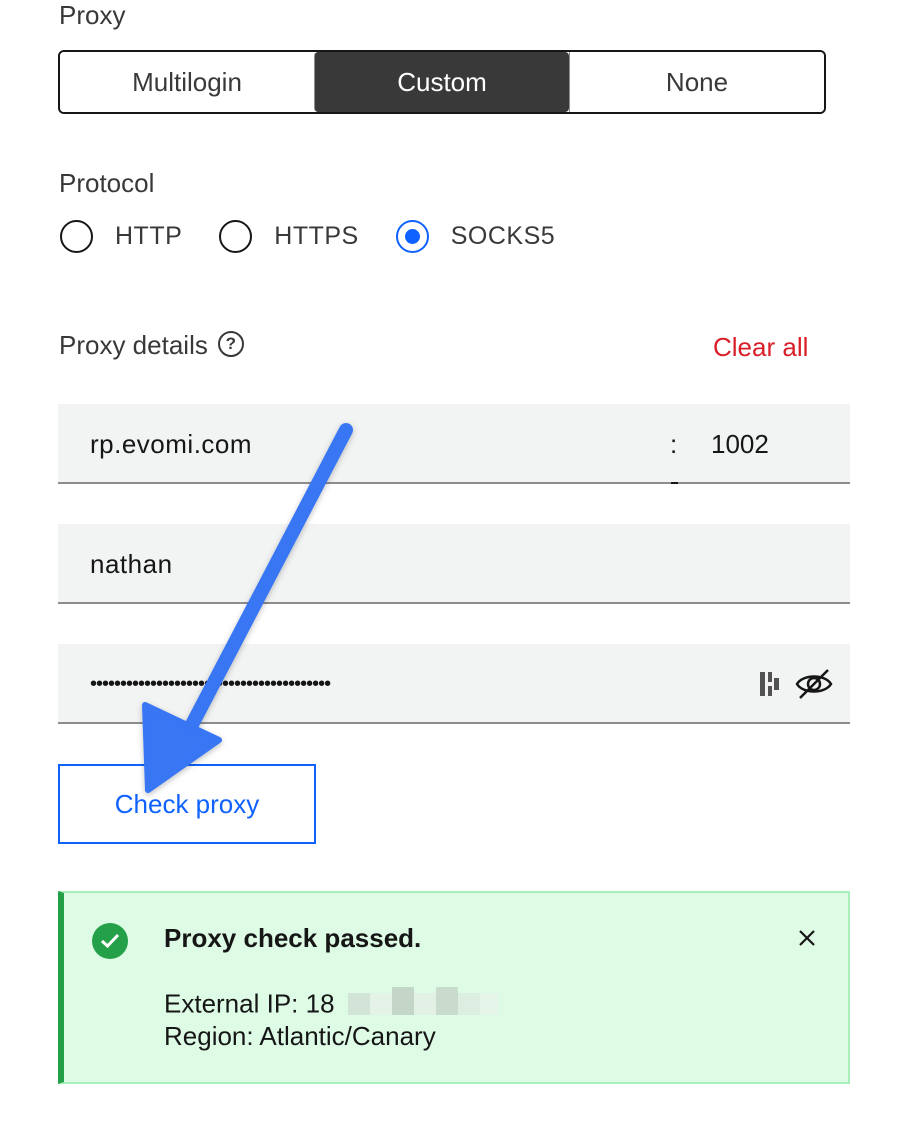 This screenshot has height=1138, width=916. Describe the element at coordinates (814, 684) in the screenshot. I see `eye-off-icon` at that location.